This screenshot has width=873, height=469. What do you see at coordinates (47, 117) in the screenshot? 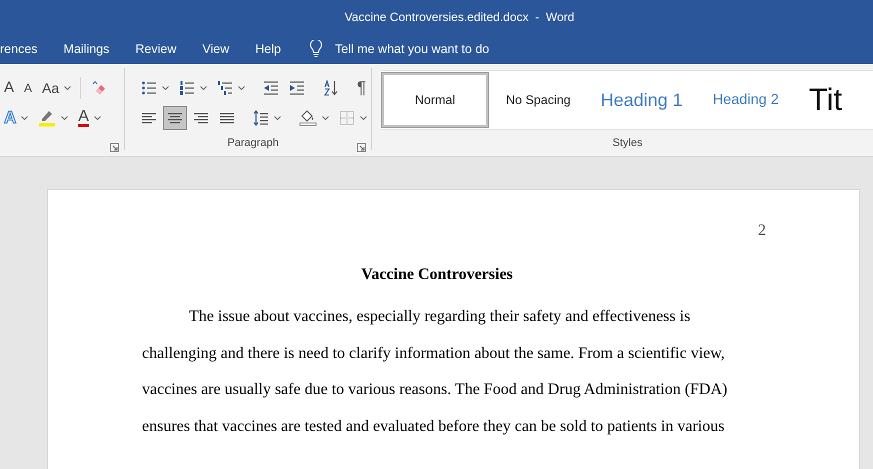
I see `highlighter-icon` at bounding box center [47, 117].